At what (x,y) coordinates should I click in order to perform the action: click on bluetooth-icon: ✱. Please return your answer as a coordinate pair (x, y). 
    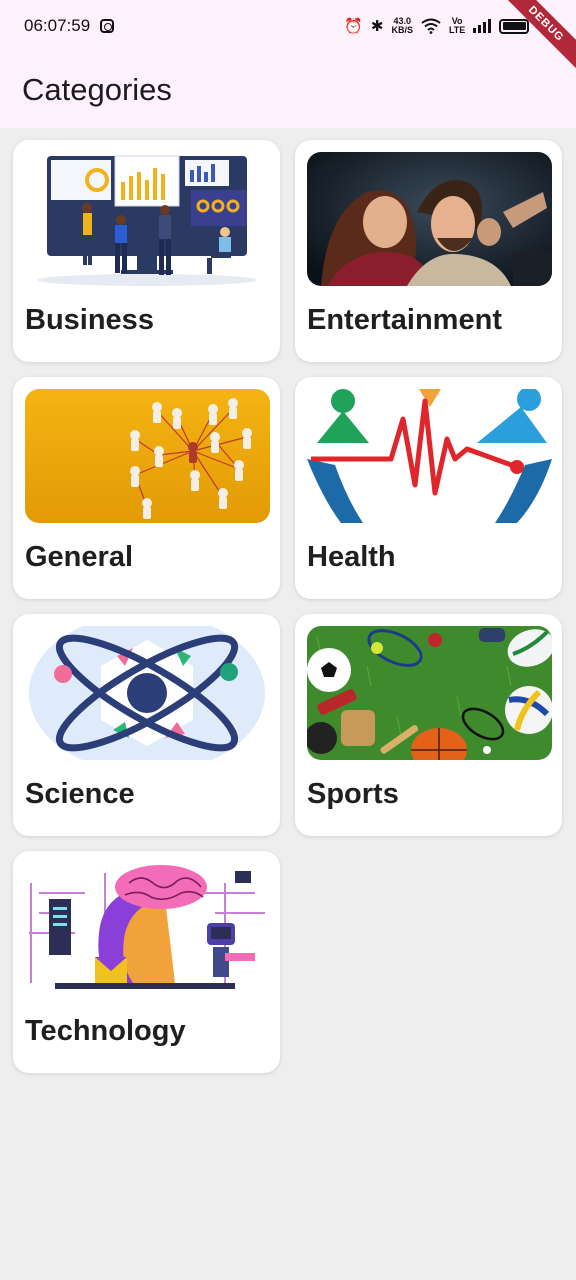
    Looking at the image, I should click on (377, 26).